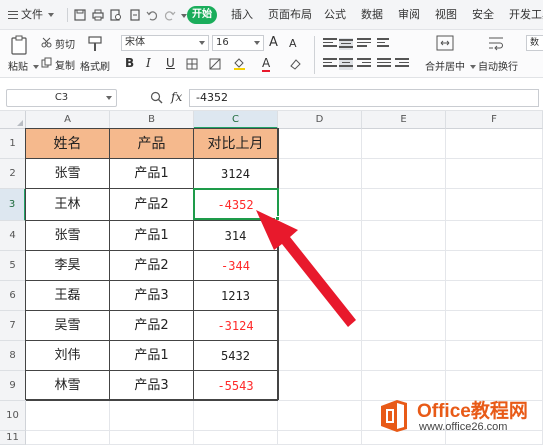  Describe the element at coordinates (295, 64) in the screenshot. I see `eraser-icon` at that location.